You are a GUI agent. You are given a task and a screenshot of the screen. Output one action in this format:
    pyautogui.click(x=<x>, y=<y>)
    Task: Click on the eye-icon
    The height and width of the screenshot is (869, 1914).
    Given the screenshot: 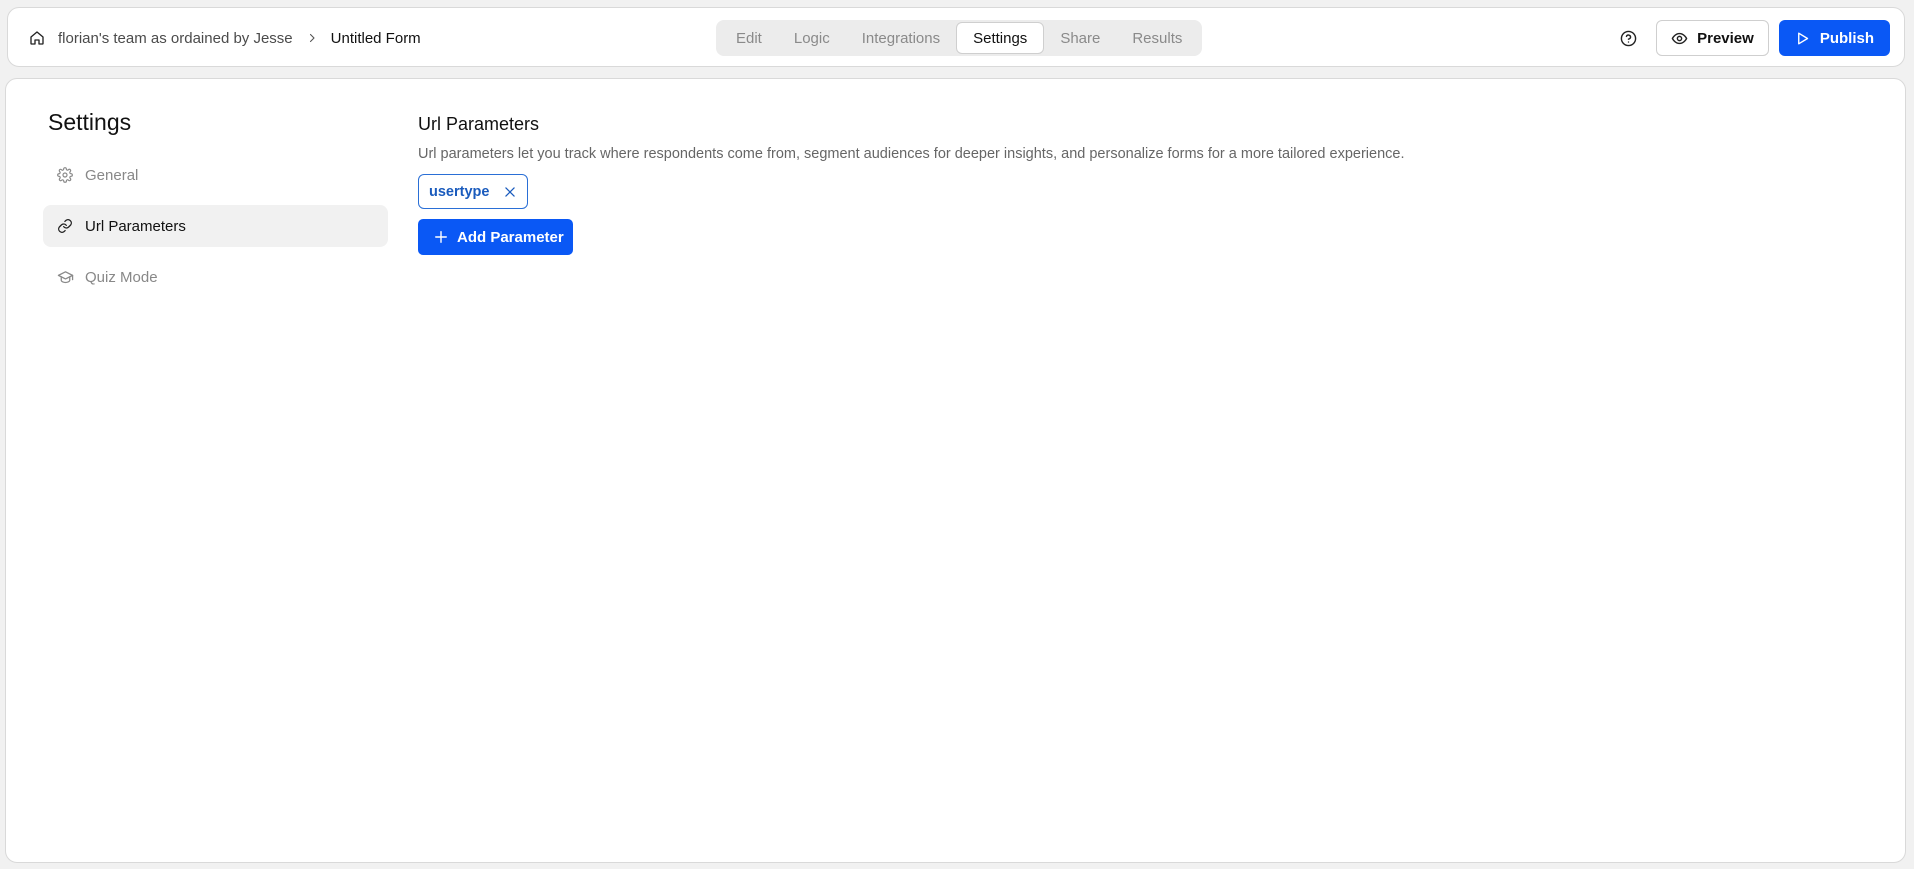 What is the action you would take?
    pyautogui.click(x=1679, y=38)
    